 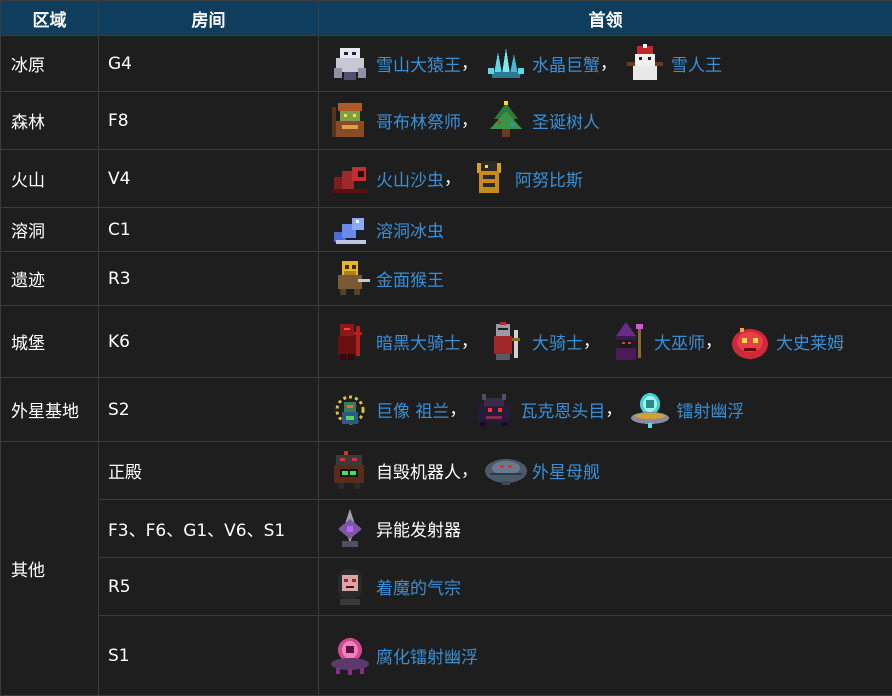 What do you see at coordinates (605, 471) in the screenshot?
I see `boss-cell: 自毁机器人，外星母舰` at bounding box center [605, 471].